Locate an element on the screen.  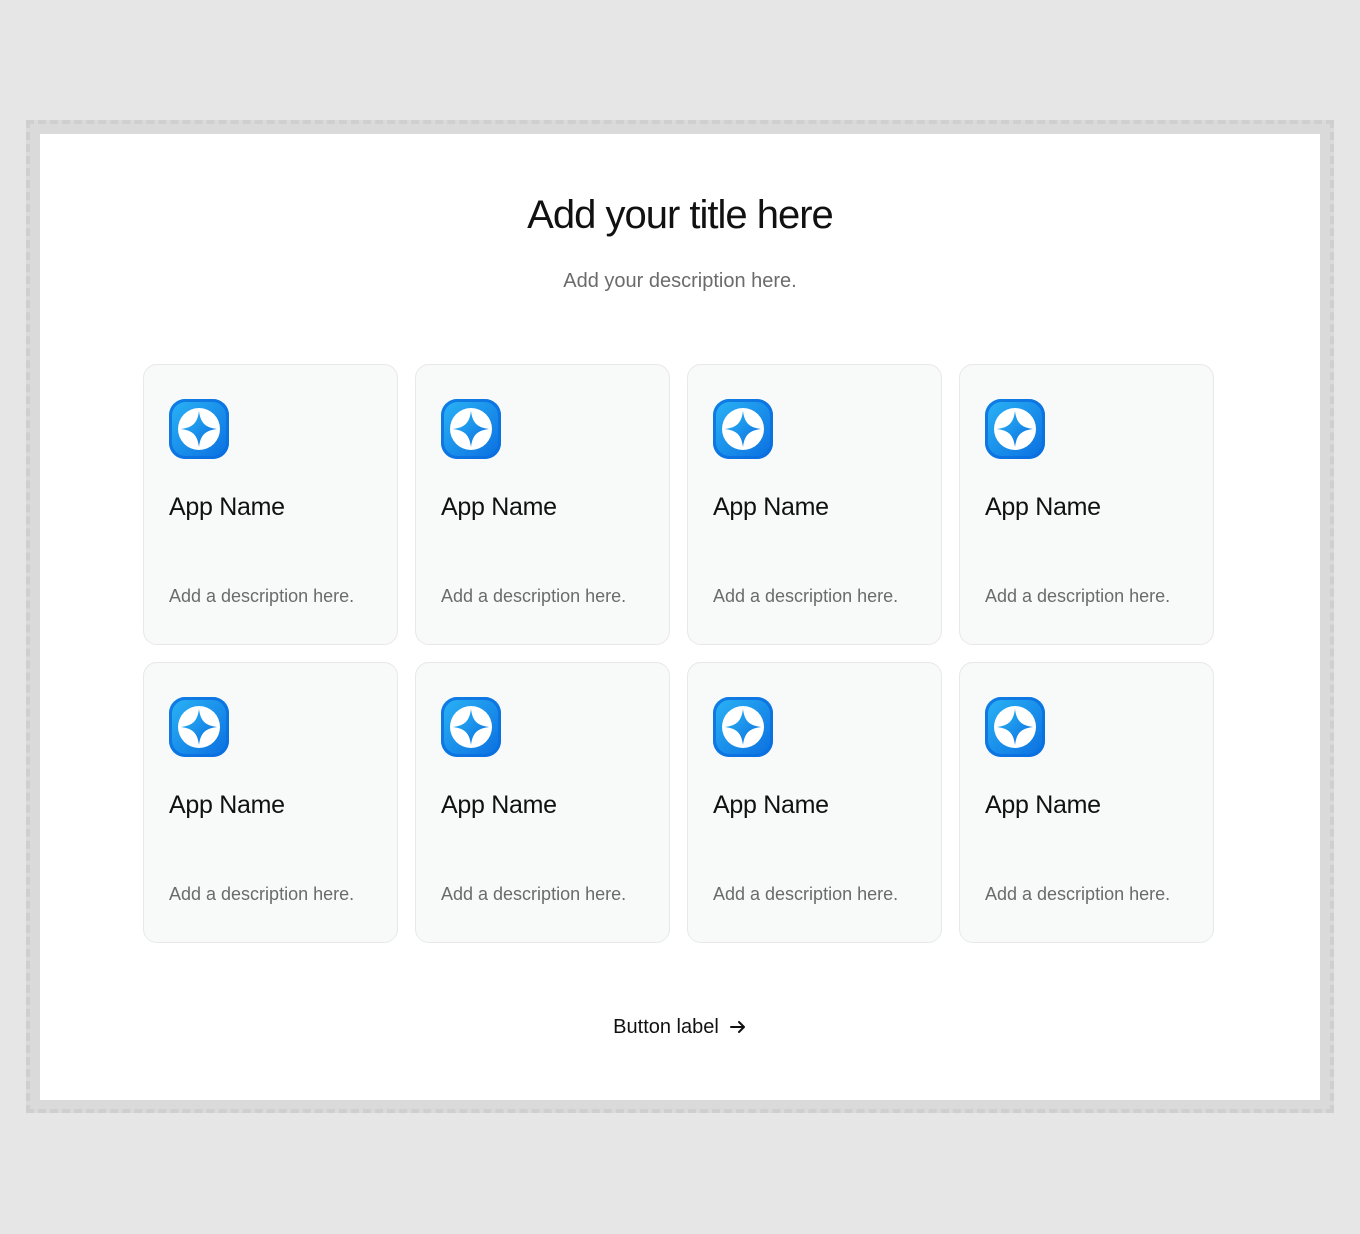
primary-link-button: Button label is located at coordinates (680, 1027).